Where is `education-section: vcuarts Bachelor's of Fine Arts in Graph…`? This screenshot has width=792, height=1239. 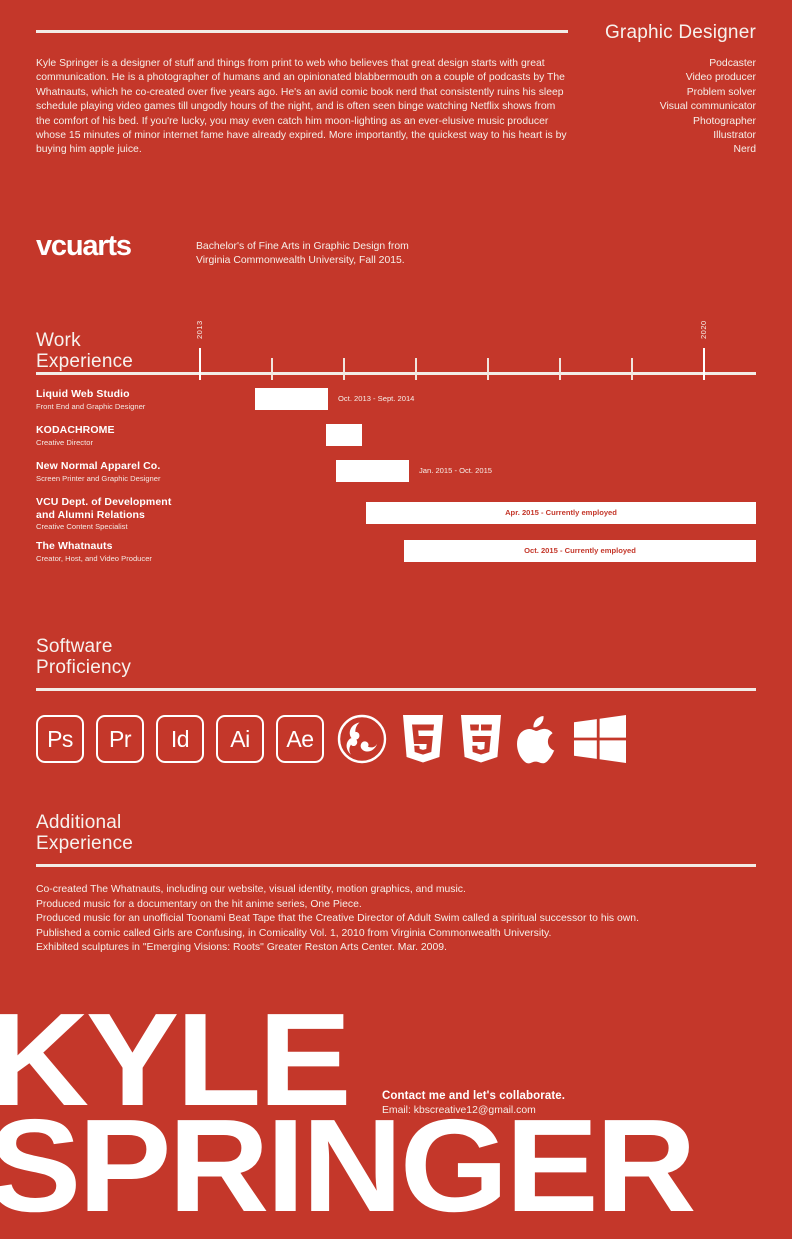 education-section: vcuarts Bachelor's of Fine Arts in Graph… is located at coordinates (222, 250).